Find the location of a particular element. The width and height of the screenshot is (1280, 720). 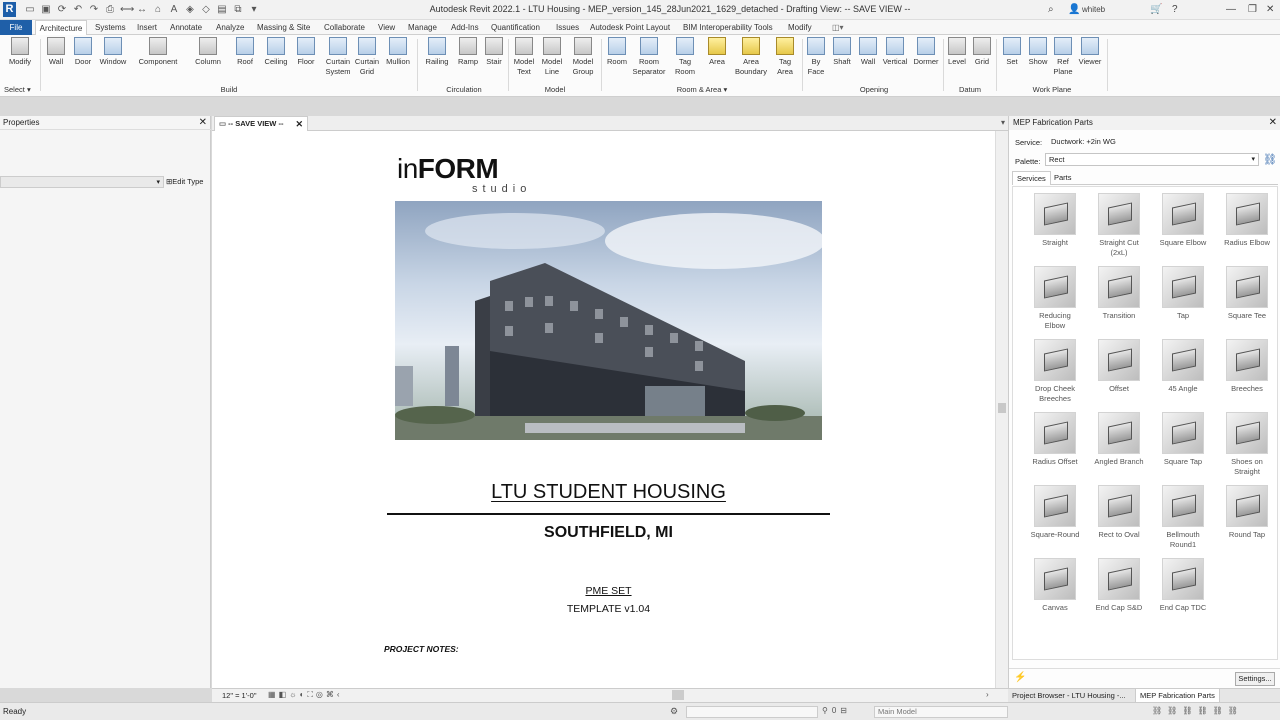

help-icon: ? is located at coordinates (1175, 9).